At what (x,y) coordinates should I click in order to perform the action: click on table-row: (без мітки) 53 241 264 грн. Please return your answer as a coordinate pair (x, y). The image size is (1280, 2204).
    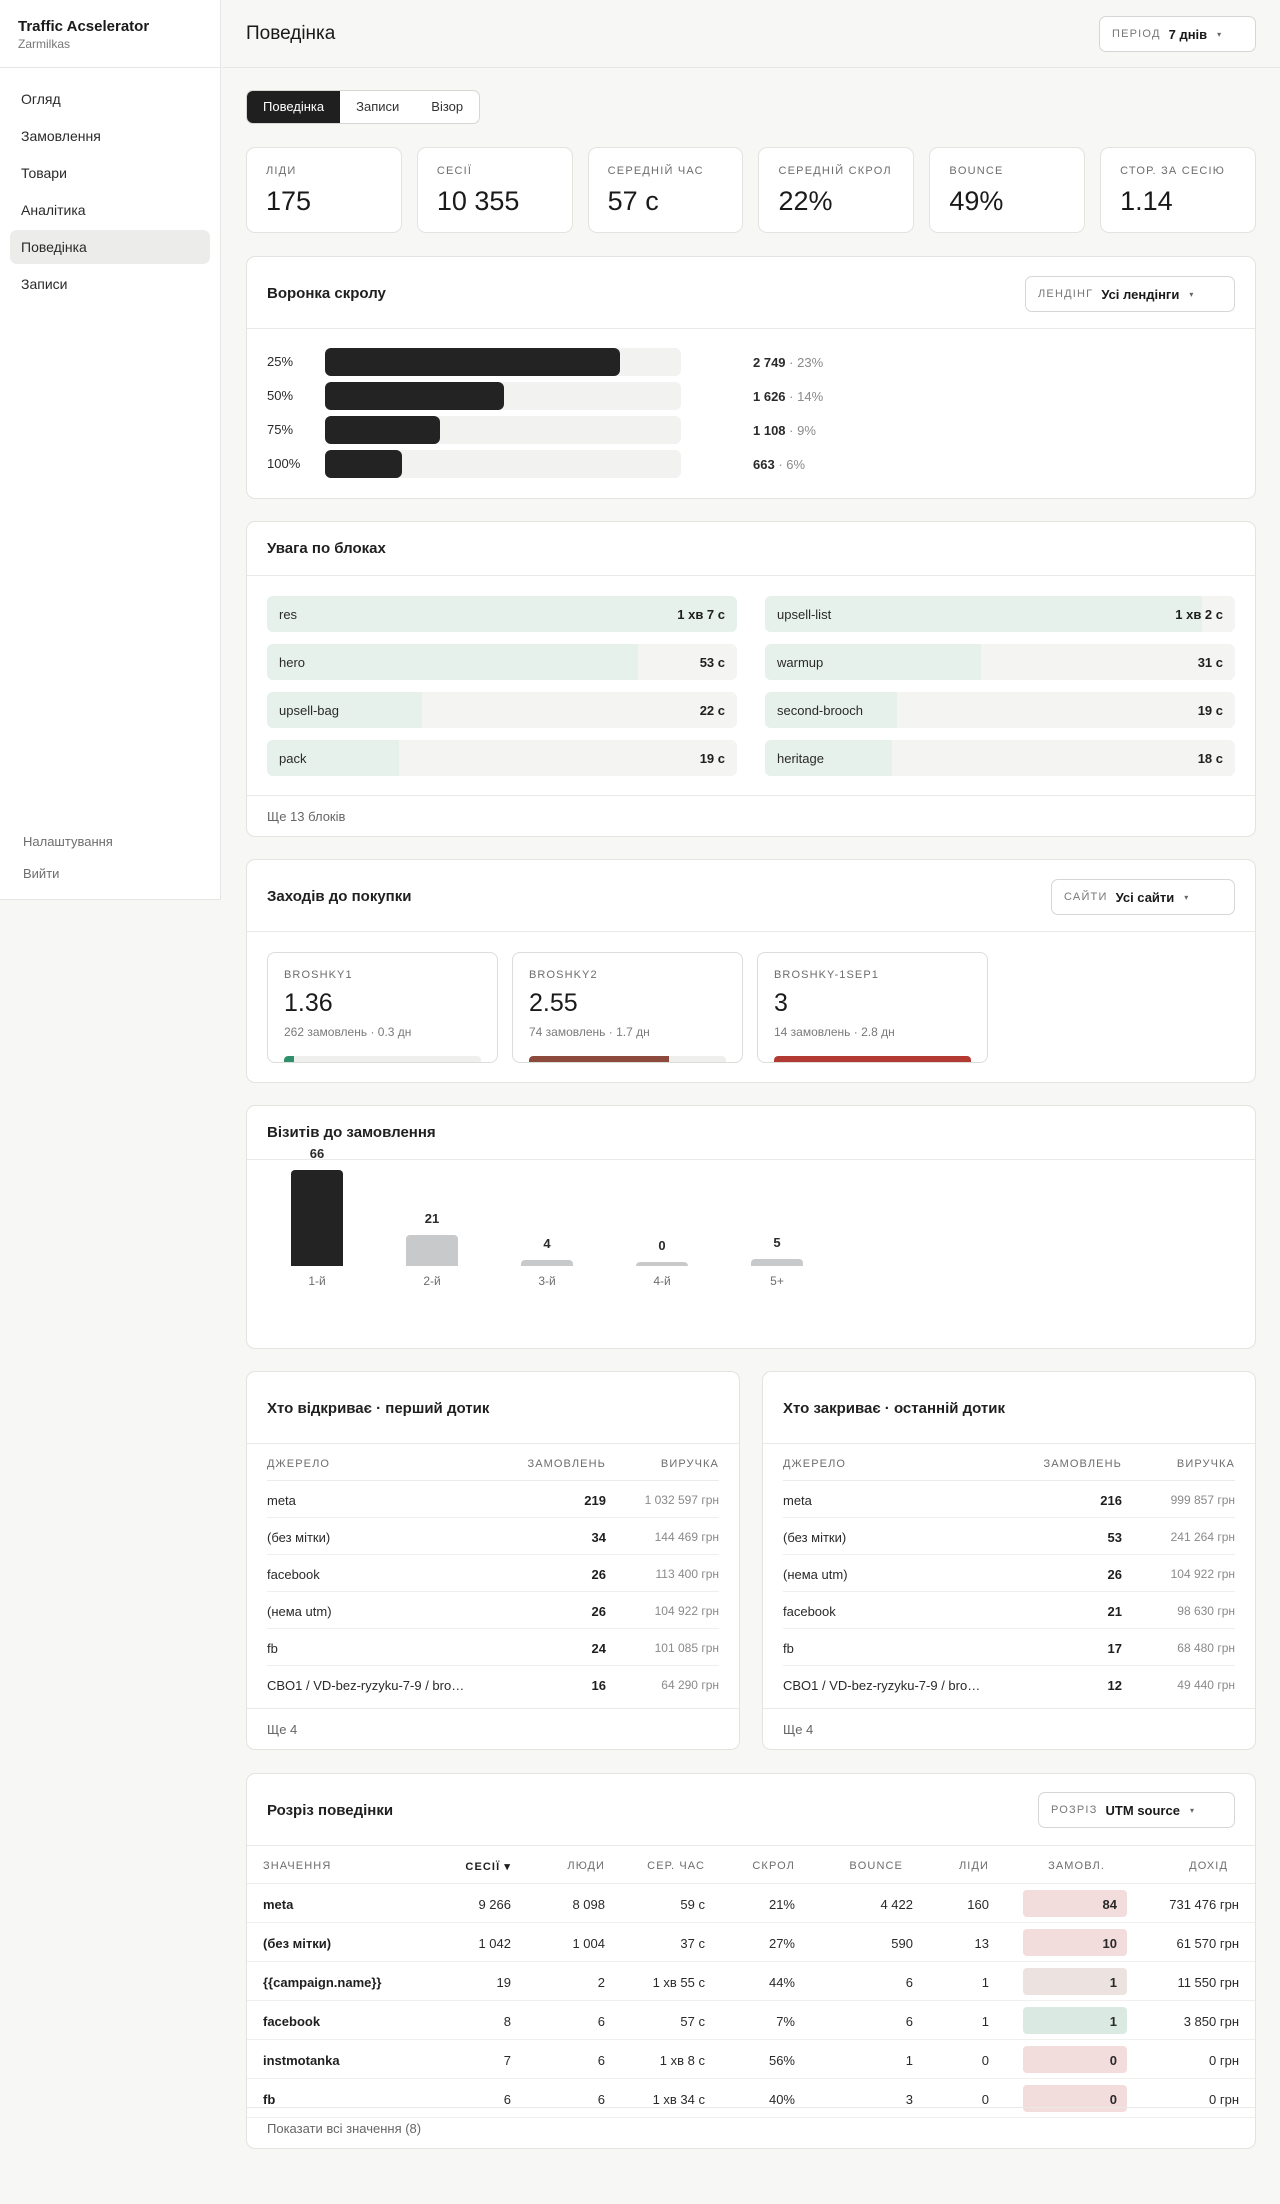
    Looking at the image, I should click on (1009, 1536).